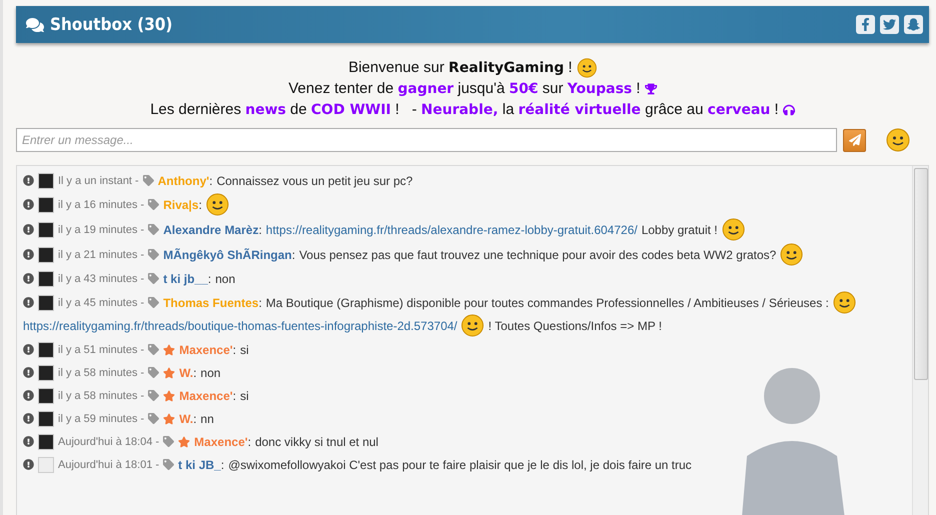  I want to click on message-time: il y a 19 minutes -, so click(101, 230).